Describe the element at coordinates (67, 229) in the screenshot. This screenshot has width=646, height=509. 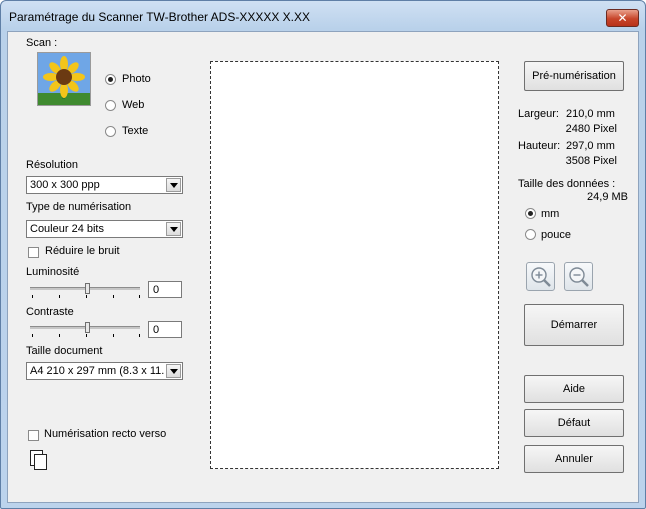
I see `scan-type-value: Couleur 24 bits` at that location.